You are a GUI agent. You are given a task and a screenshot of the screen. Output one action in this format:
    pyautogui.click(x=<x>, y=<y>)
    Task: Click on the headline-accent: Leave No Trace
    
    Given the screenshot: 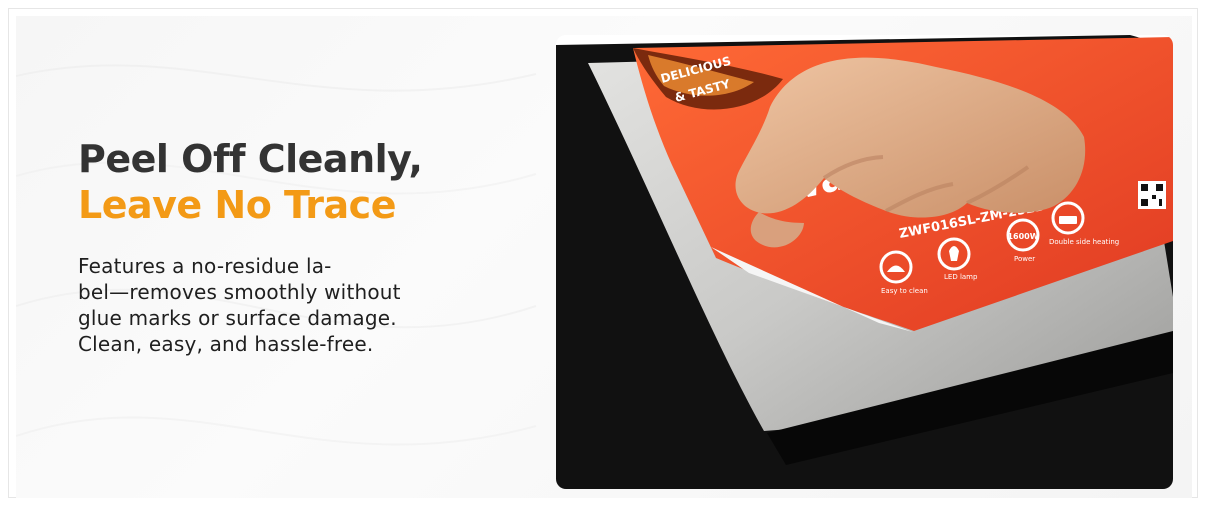 What is the action you would take?
    pyautogui.click(x=237, y=205)
    